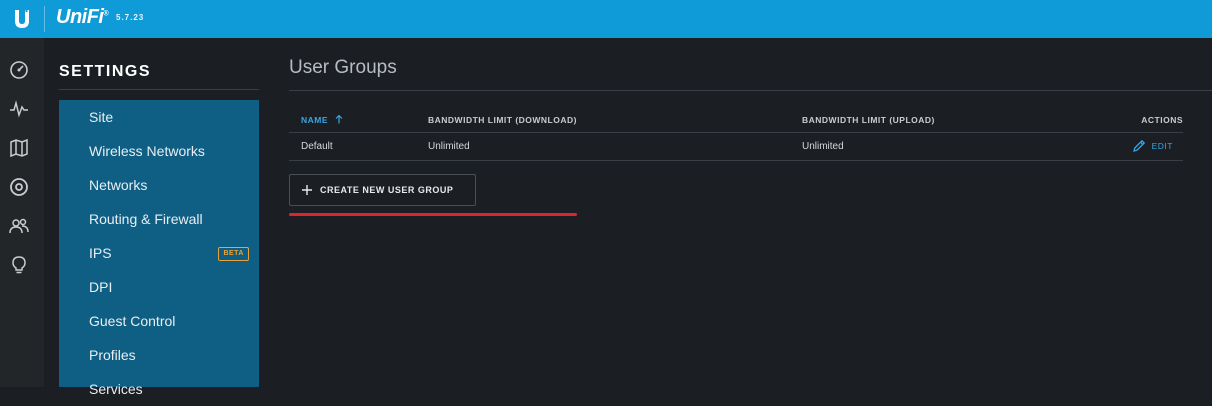  Describe the element at coordinates (159, 185) in the screenshot. I see `menu-item-networks: Networks` at that location.